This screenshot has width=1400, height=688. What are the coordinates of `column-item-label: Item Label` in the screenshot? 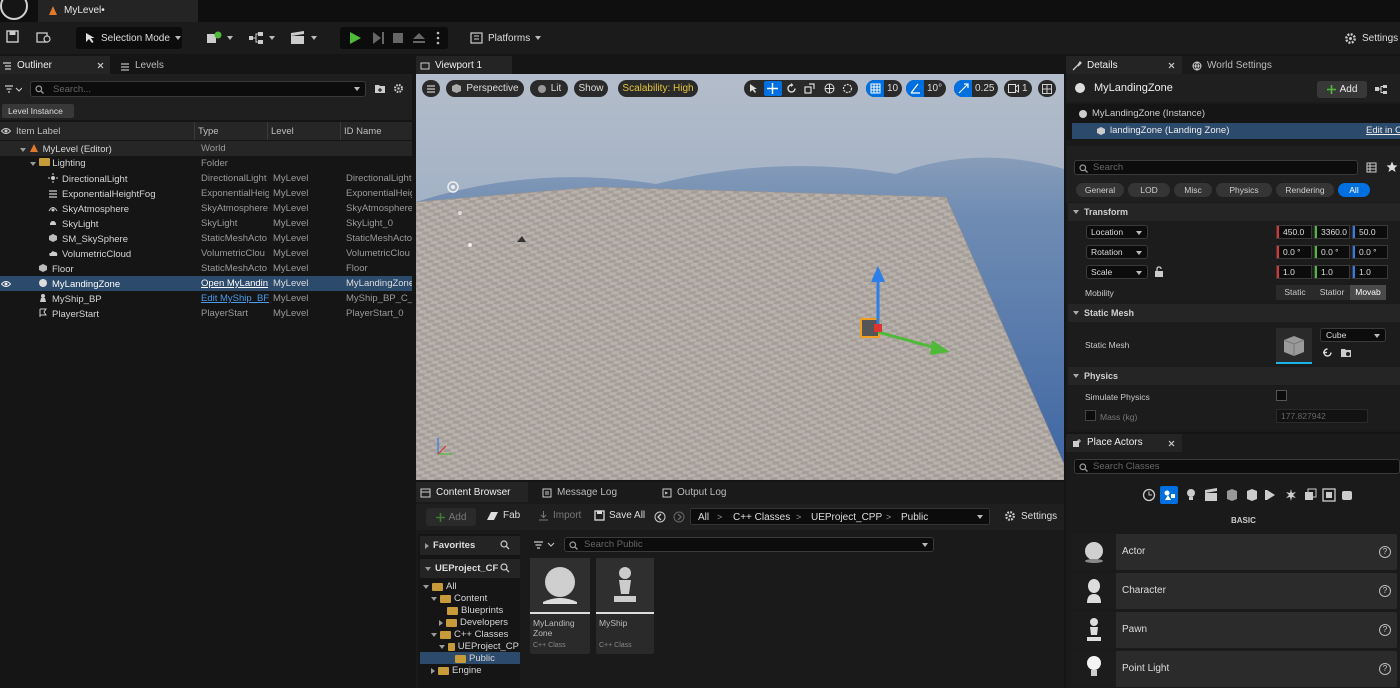 It's located at (38, 131).